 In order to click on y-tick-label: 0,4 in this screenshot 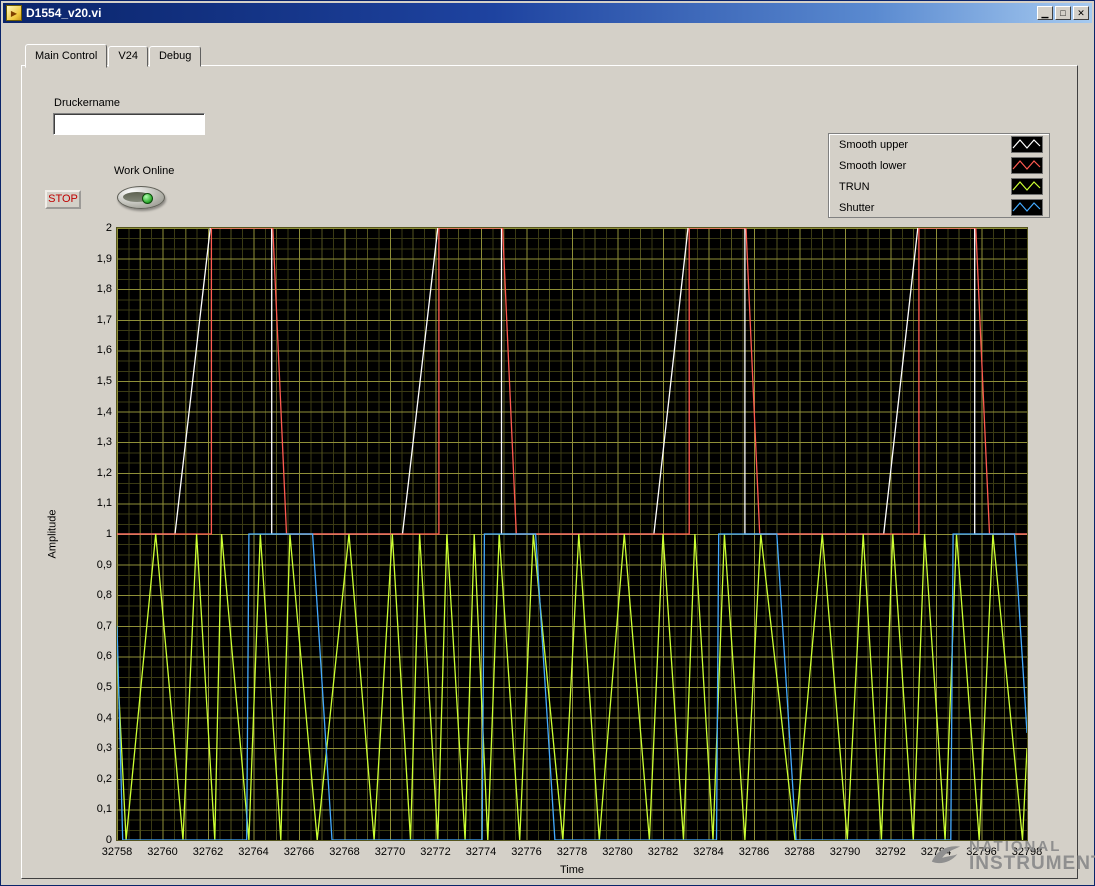, I will do `click(104, 717)`.